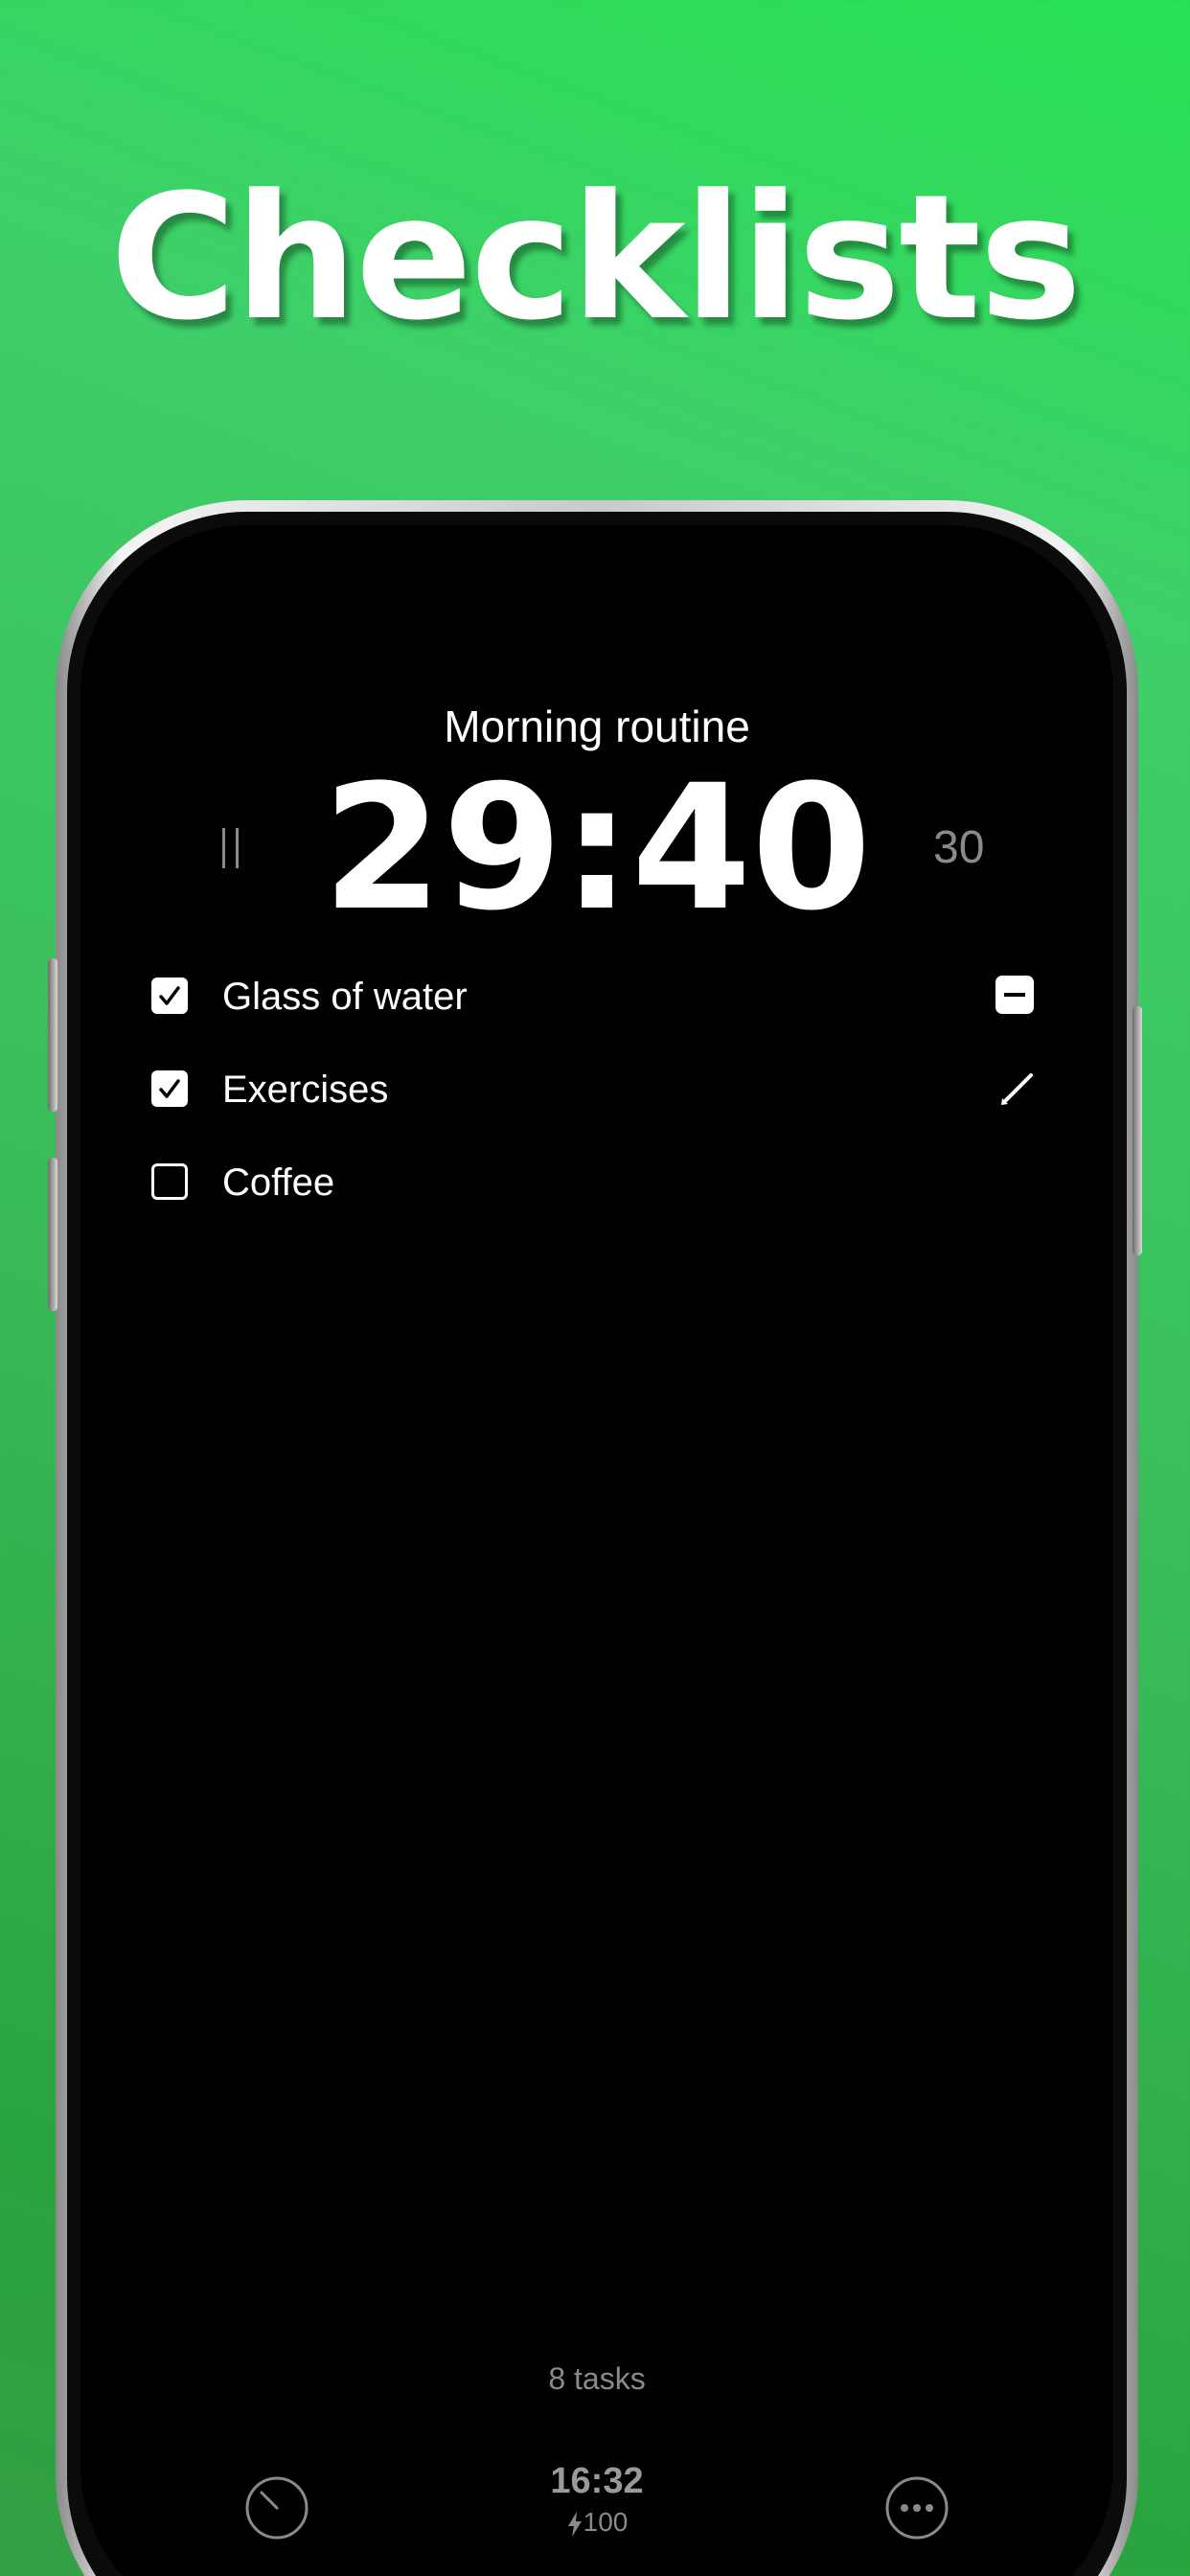 The width and height of the screenshot is (1190, 2576). What do you see at coordinates (583, 996) in the screenshot?
I see `task-item: Glass of water` at bounding box center [583, 996].